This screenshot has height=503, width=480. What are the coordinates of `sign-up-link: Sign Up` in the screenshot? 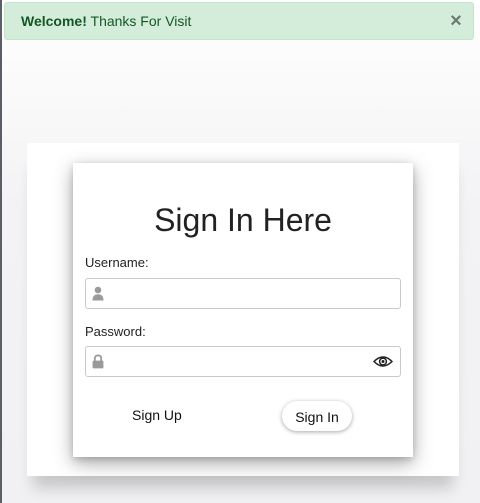 It's located at (157, 415).